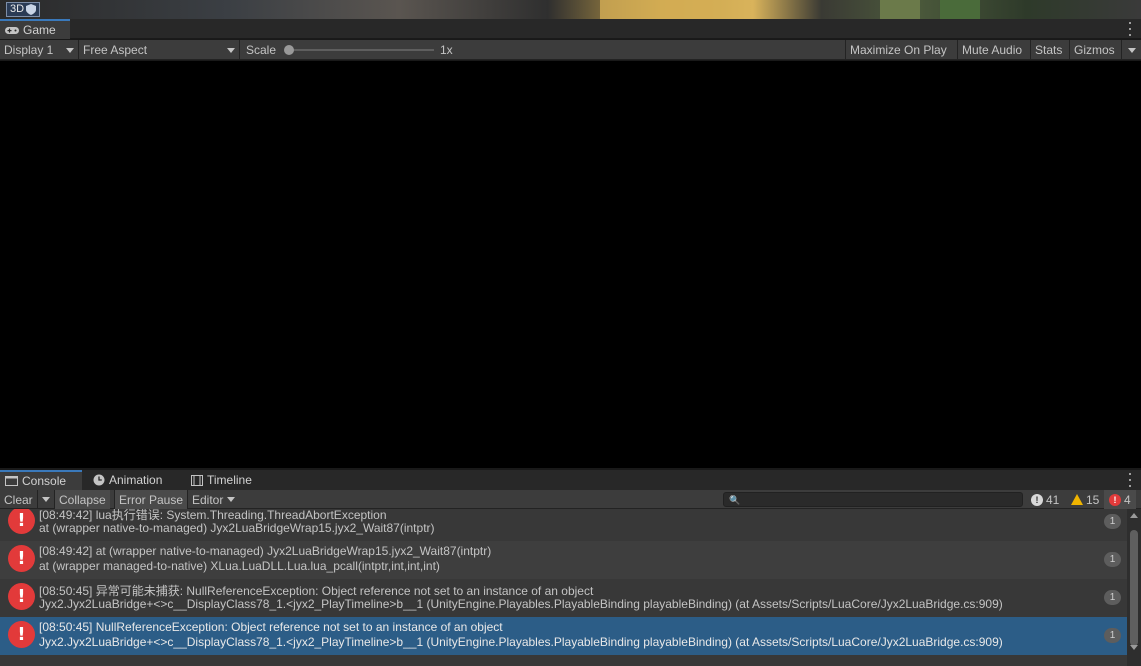  I want to click on display-dropdown: Display 1, so click(39, 50).